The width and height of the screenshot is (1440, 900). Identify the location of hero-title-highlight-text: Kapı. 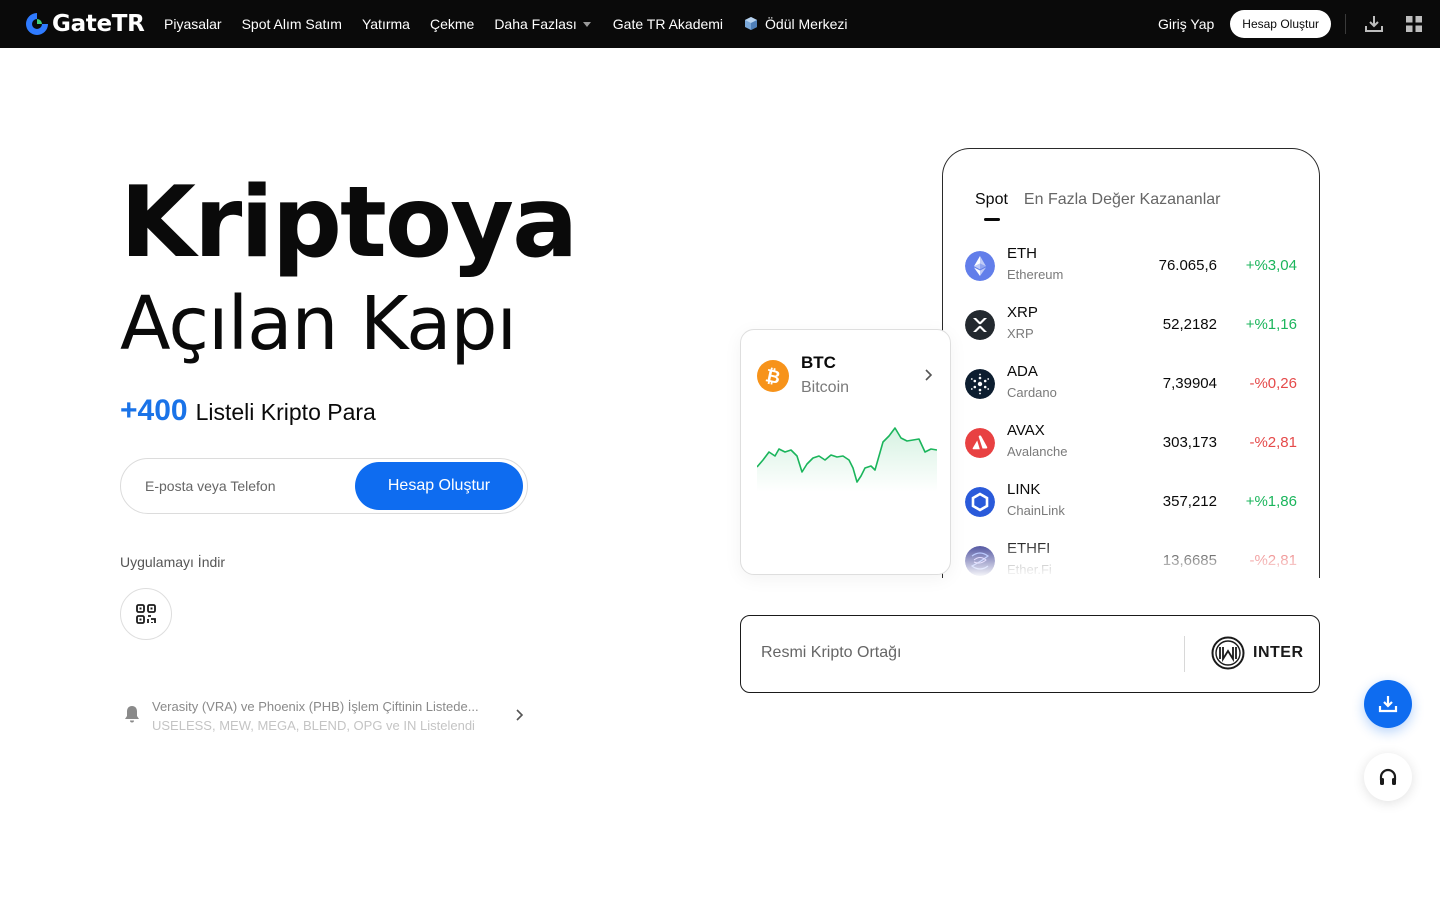
(438, 324).